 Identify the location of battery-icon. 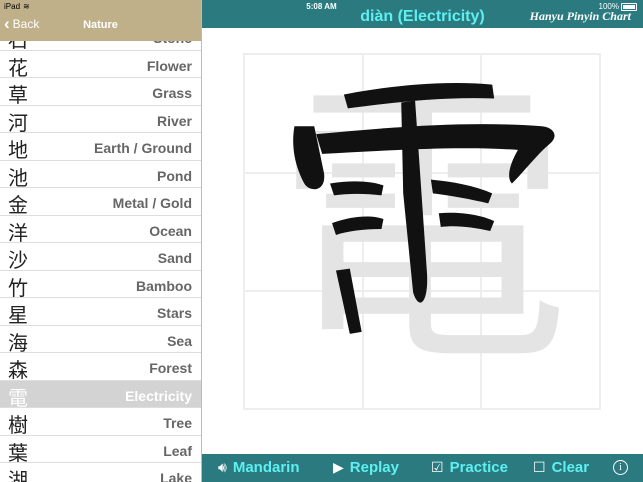
(629, 6).